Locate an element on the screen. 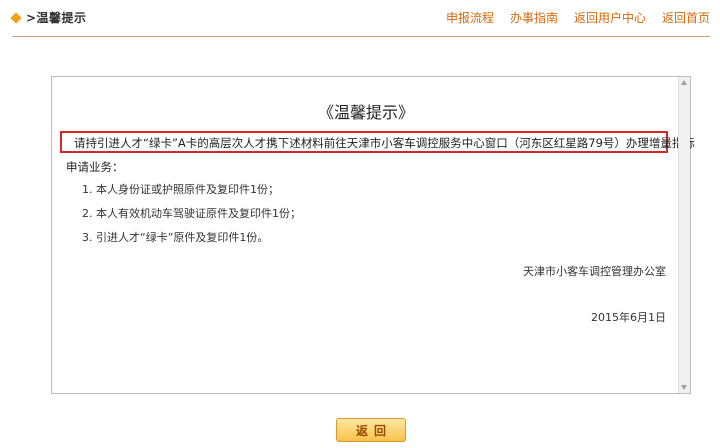  header-divider is located at coordinates (361, 36).